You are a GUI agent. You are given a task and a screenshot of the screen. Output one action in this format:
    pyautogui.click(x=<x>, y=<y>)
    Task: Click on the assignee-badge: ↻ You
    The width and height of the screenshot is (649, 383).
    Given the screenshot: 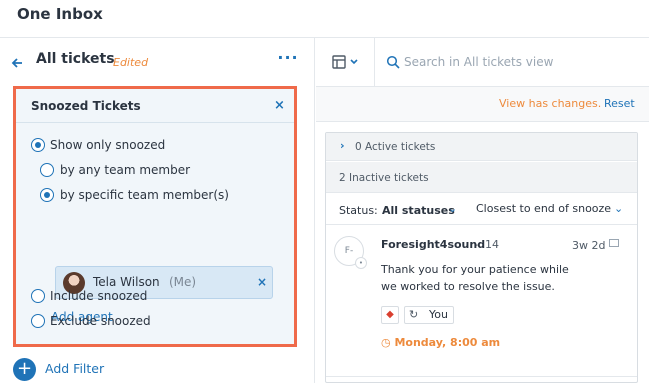 What is the action you would take?
    pyautogui.click(x=429, y=315)
    